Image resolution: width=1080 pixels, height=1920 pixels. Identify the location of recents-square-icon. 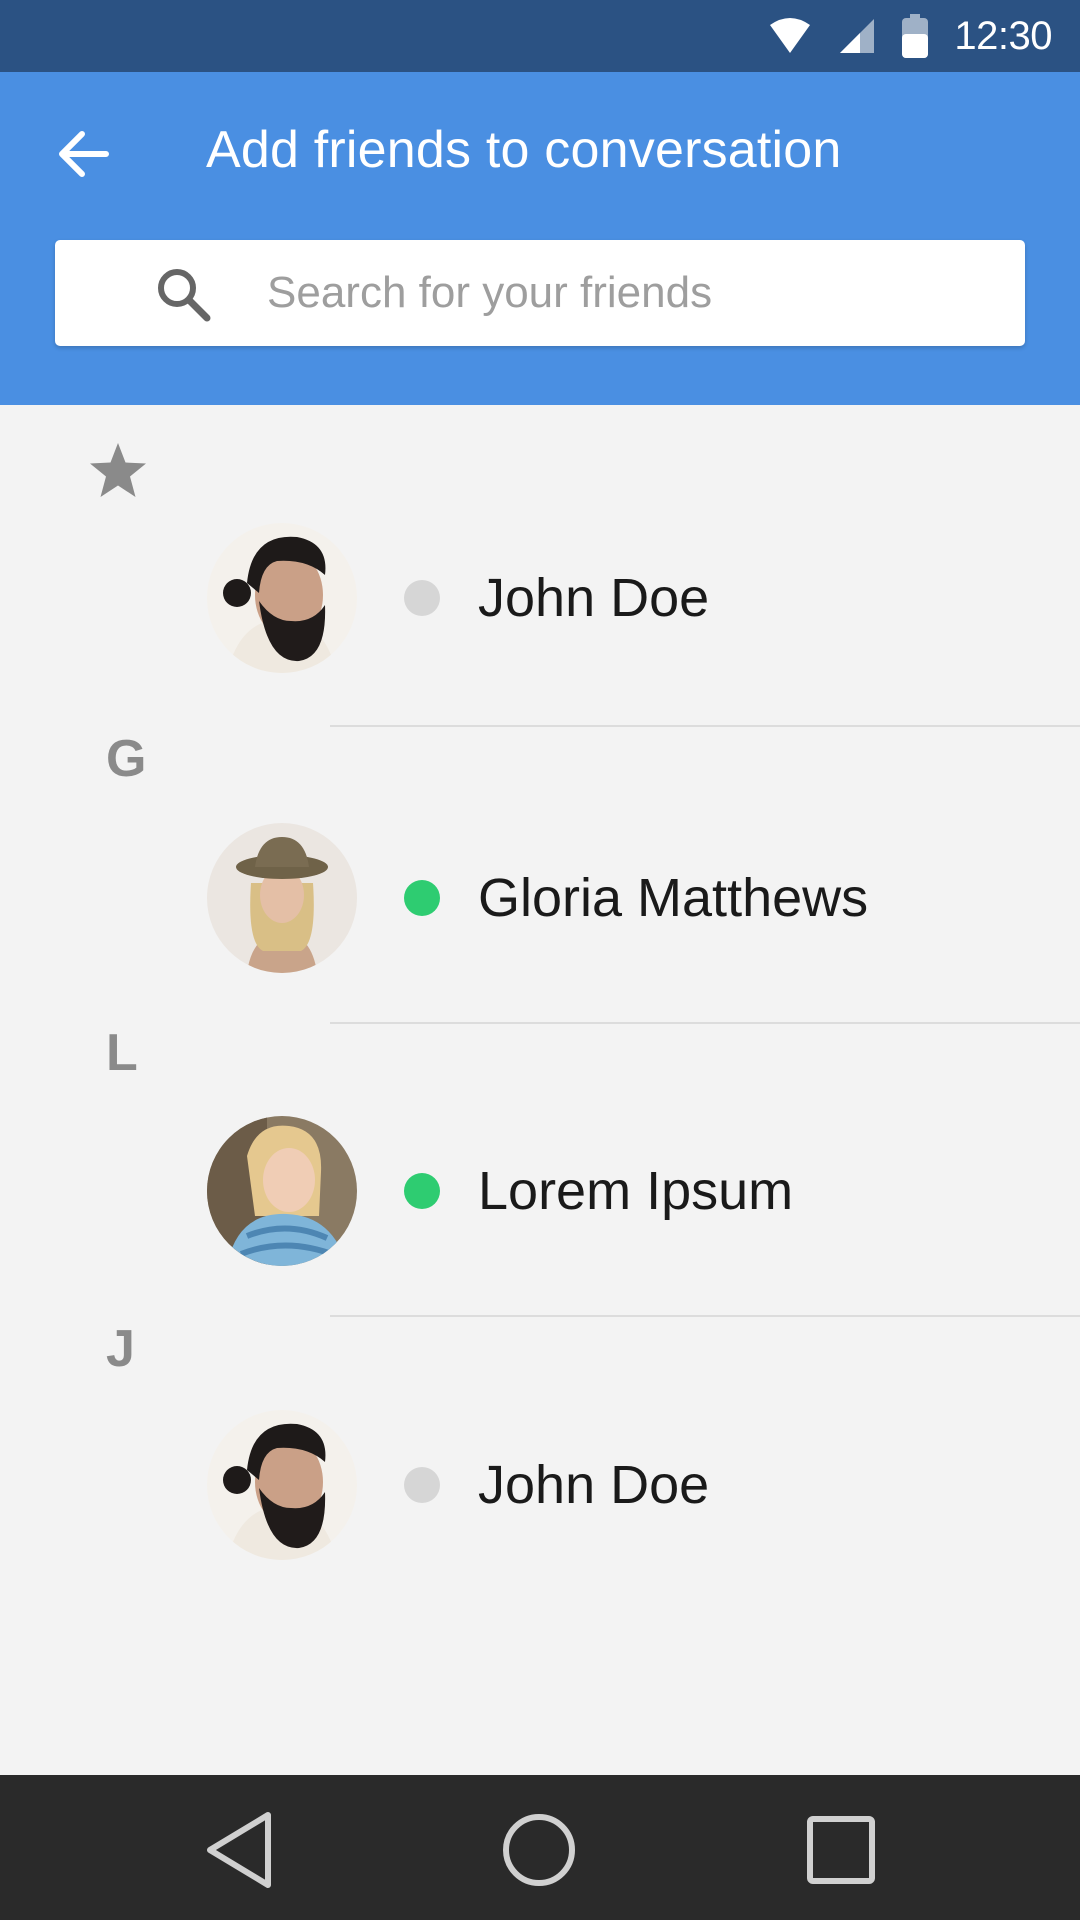
(841, 1850).